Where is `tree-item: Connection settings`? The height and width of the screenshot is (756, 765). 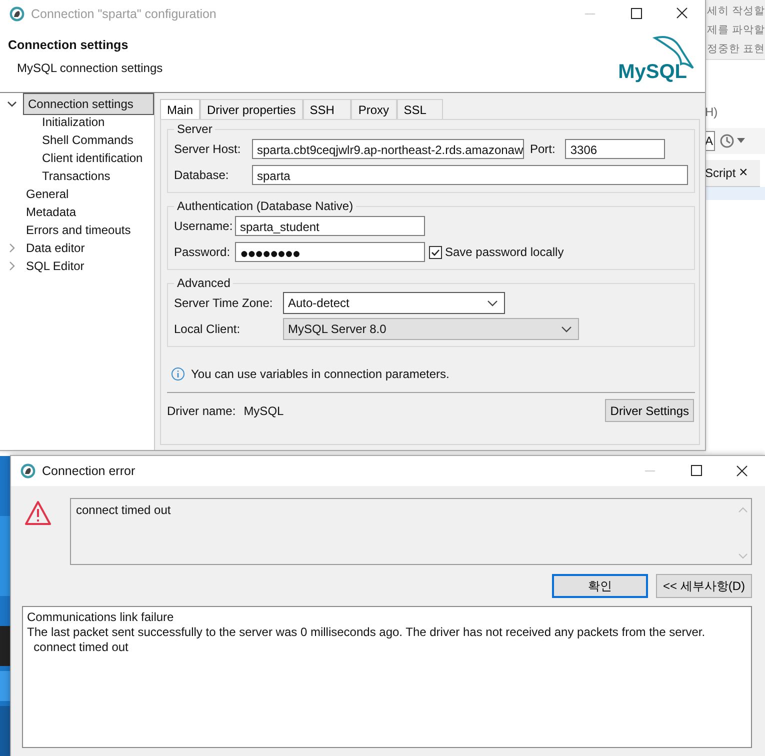 tree-item: Connection settings is located at coordinates (88, 104).